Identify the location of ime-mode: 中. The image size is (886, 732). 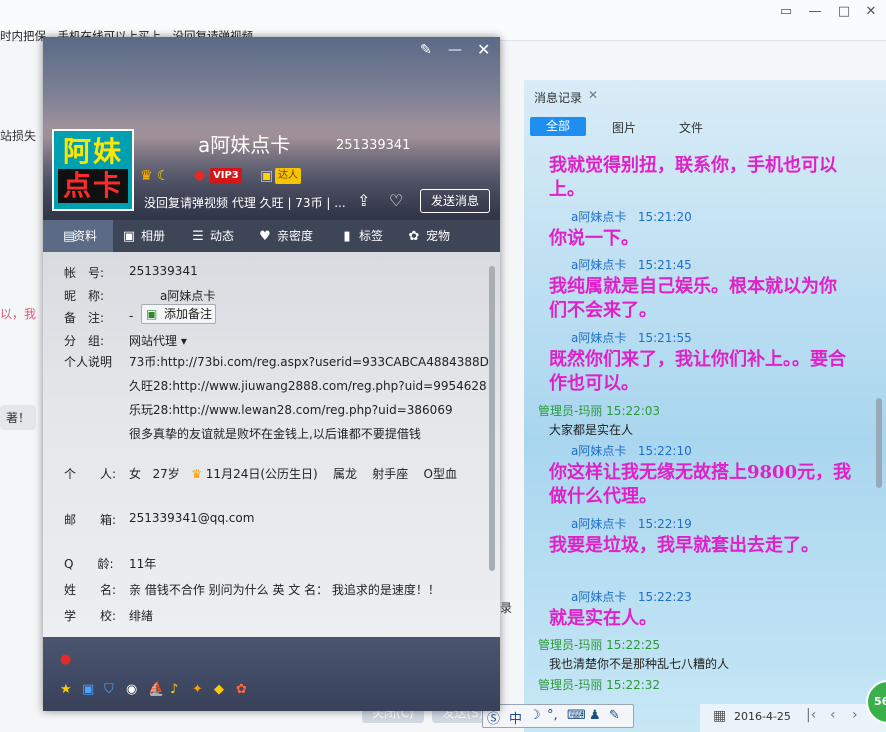
(515, 717).